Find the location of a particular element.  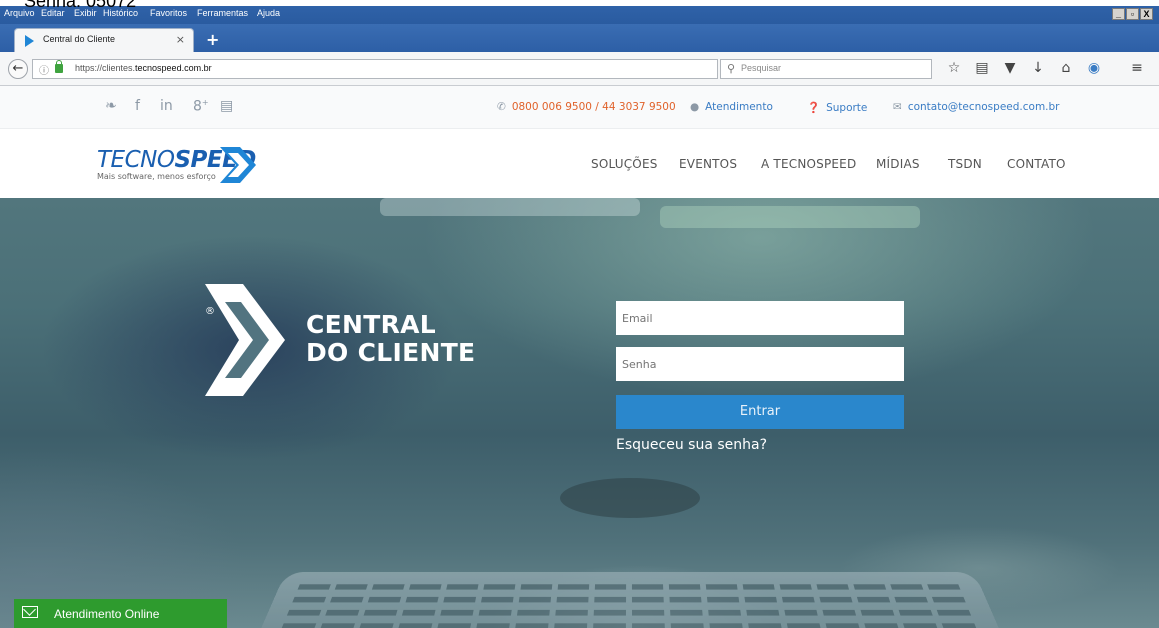

logo-chevron-icon is located at coordinates (238, 165).